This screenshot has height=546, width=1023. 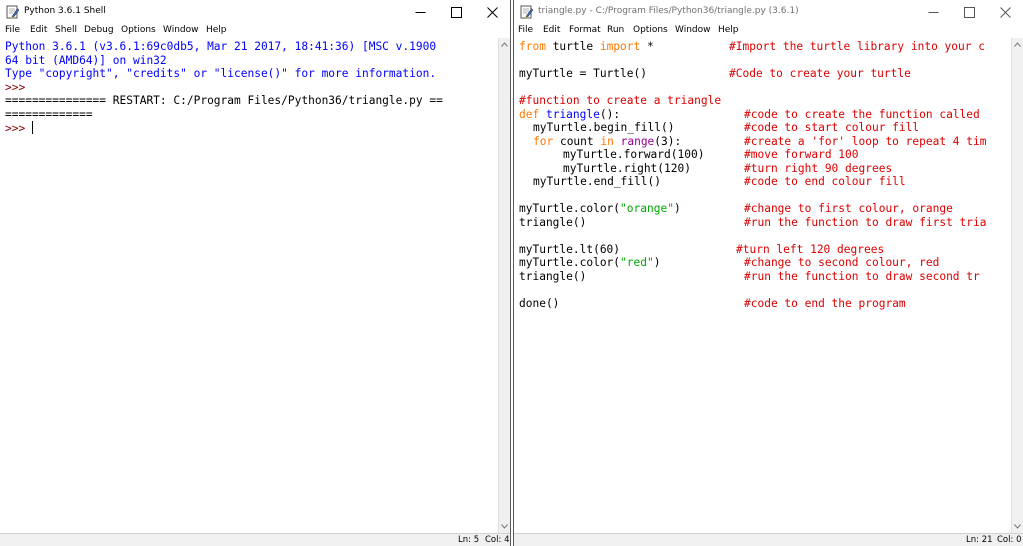 What do you see at coordinates (583, 73) in the screenshot?
I see `code-line: myTurtle = Turtle()` at bounding box center [583, 73].